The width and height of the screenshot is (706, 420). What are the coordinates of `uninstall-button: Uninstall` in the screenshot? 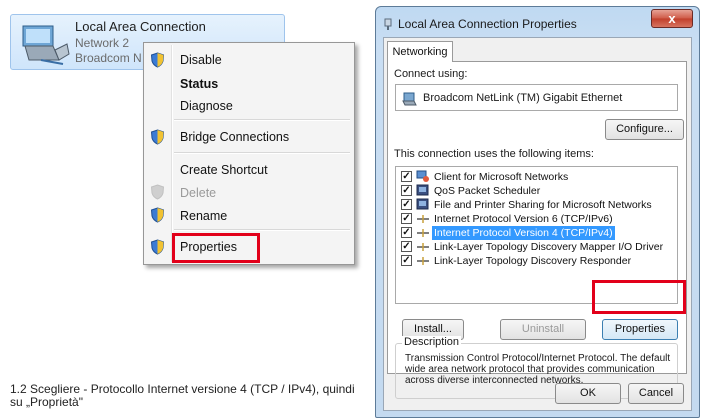 It's located at (543, 329).